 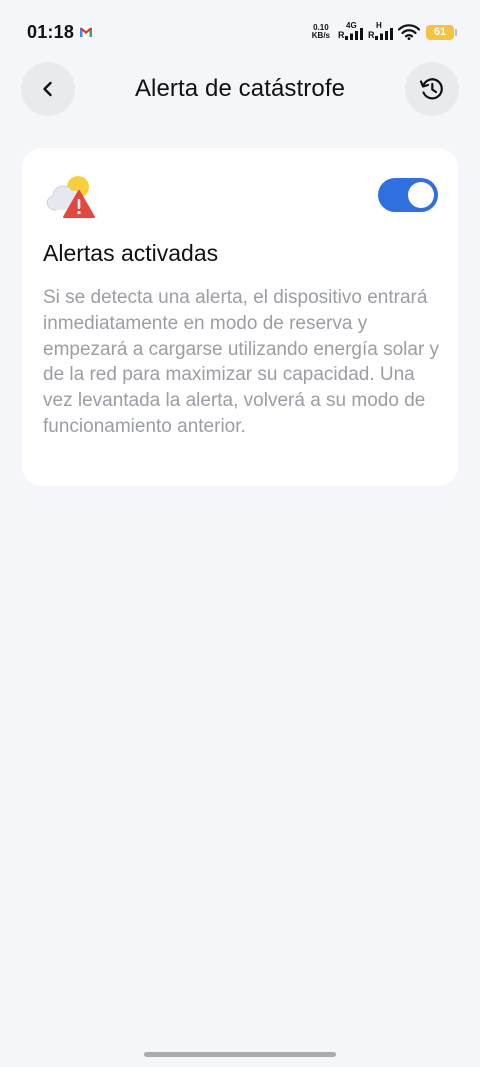 I want to click on home-indicator, so click(x=240, y=1054).